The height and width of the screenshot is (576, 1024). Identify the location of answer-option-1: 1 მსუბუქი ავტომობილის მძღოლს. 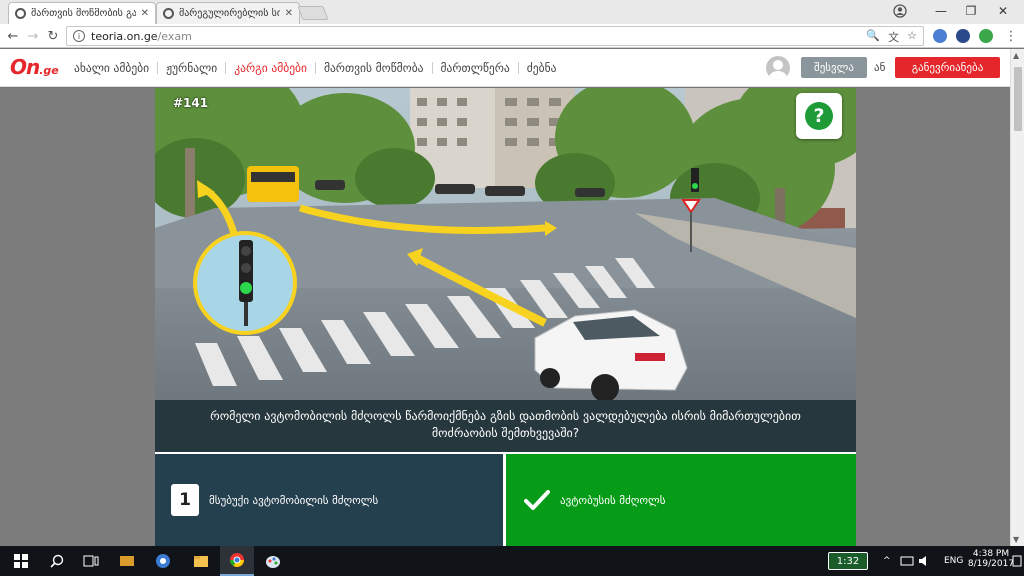
(329, 500).